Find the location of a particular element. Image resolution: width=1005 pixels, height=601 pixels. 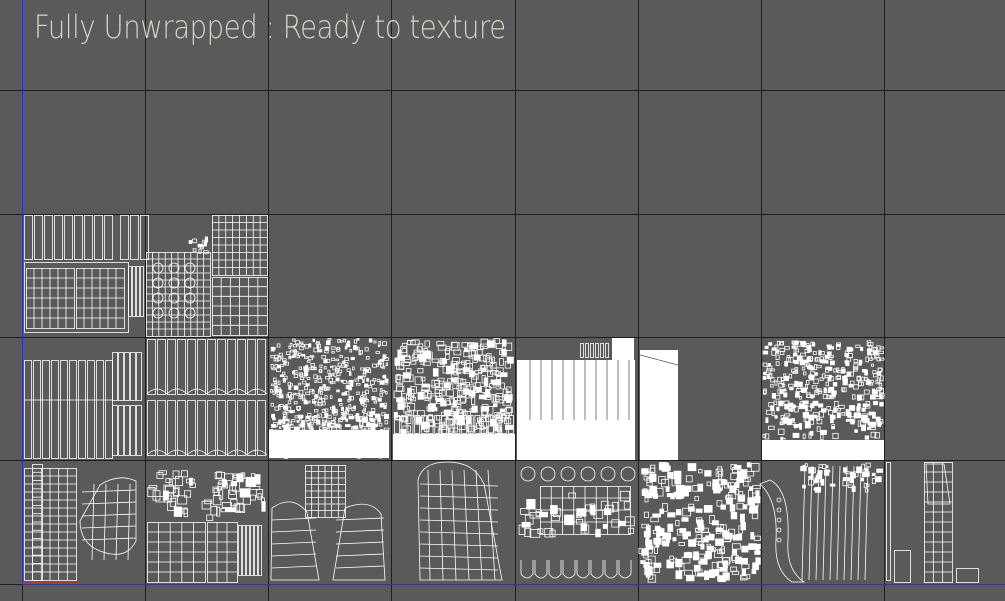

uv-dense-region is located at coordinates (659, 405).